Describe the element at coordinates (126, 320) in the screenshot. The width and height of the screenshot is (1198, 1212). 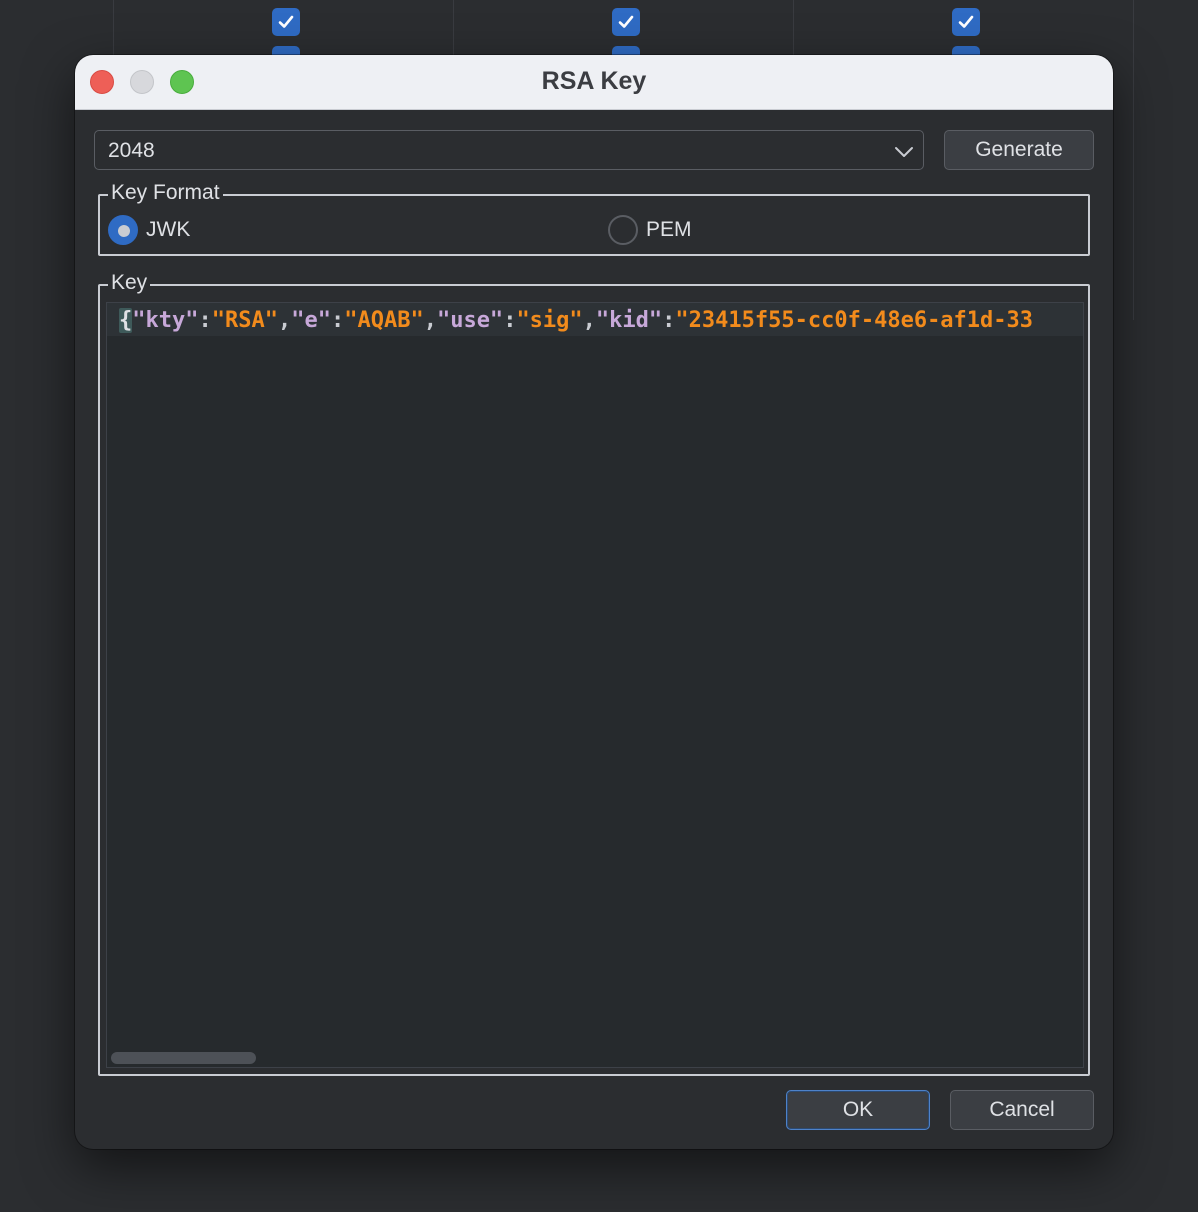
I see `open-brace: {` at that location.